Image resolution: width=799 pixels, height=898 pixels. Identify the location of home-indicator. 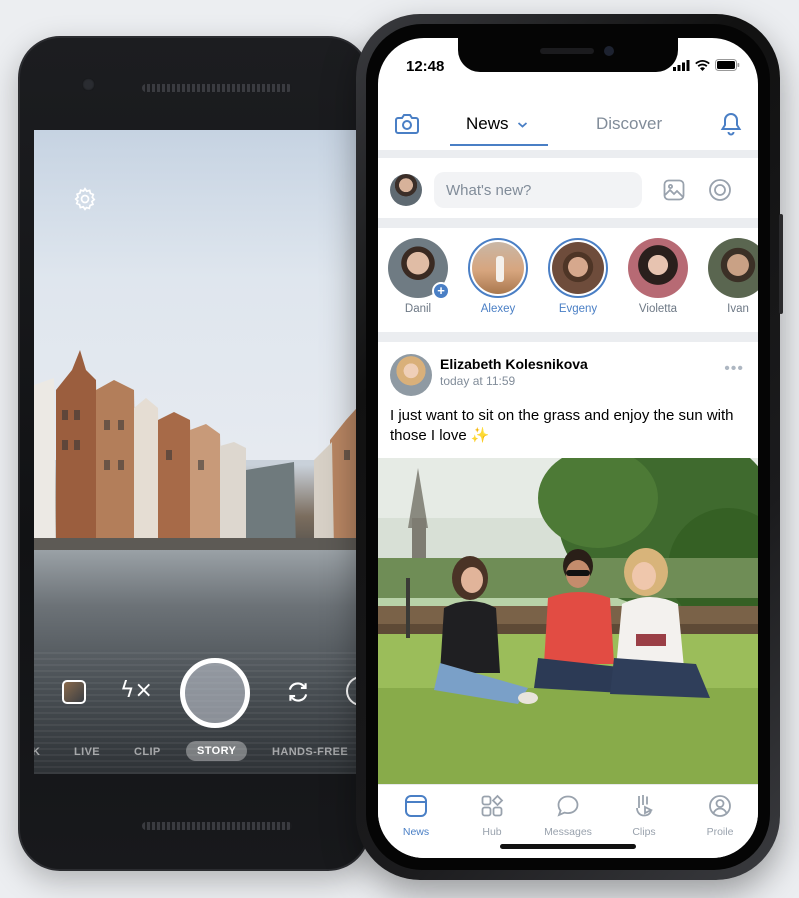
(568, 846).